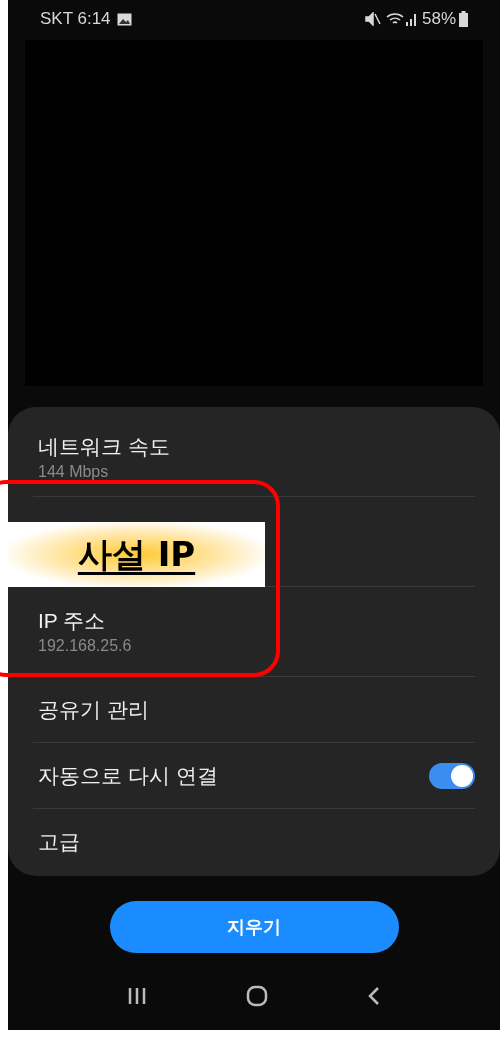 The image size is (500, 1037). What do you see at coordinates (254, 709) in the screenshot?
I see `setting-title: 공유기 관리` at bounding box center [254, 709].